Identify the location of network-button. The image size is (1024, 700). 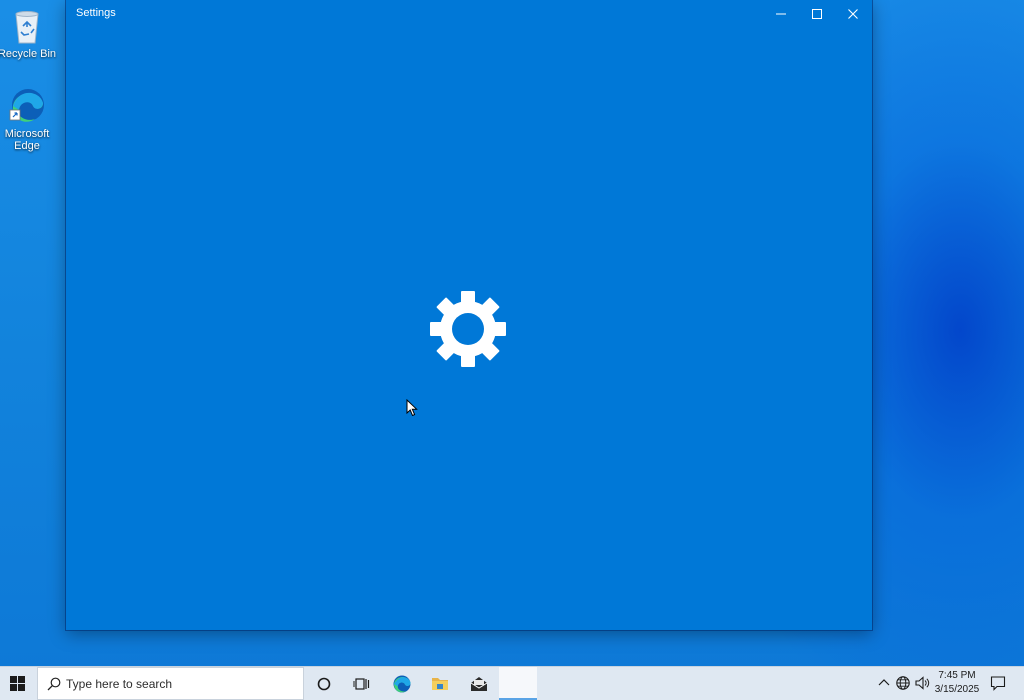
(903, 683).